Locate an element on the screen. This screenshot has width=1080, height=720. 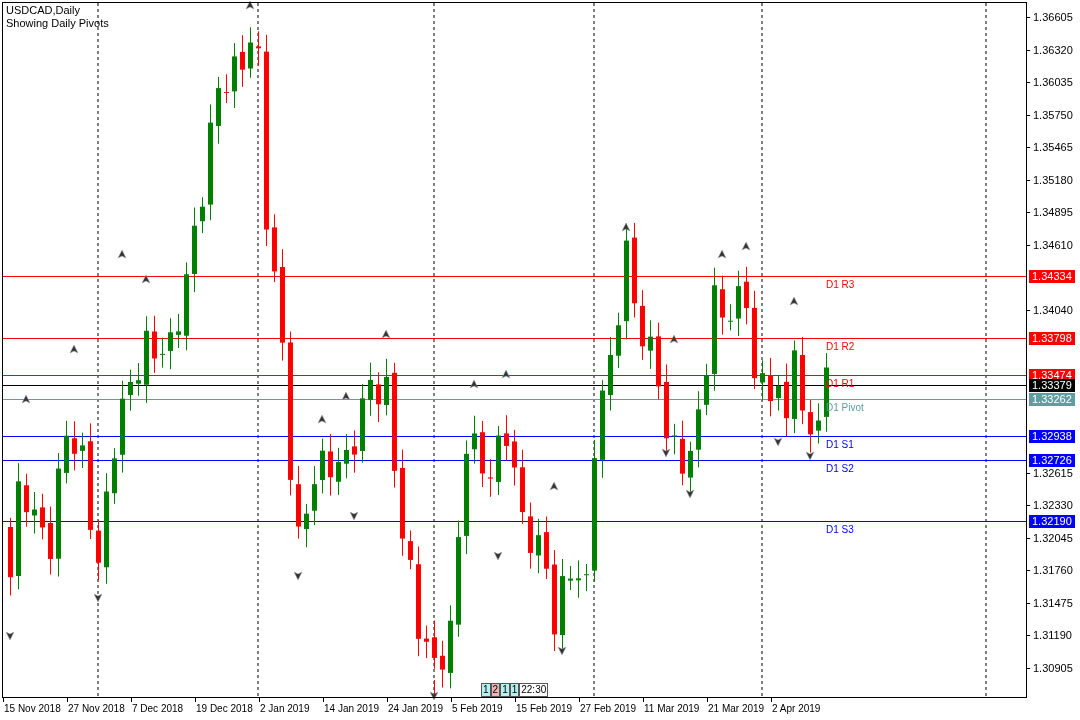
price-level-label: 1.33798 is located at coordinates (1052, 338).